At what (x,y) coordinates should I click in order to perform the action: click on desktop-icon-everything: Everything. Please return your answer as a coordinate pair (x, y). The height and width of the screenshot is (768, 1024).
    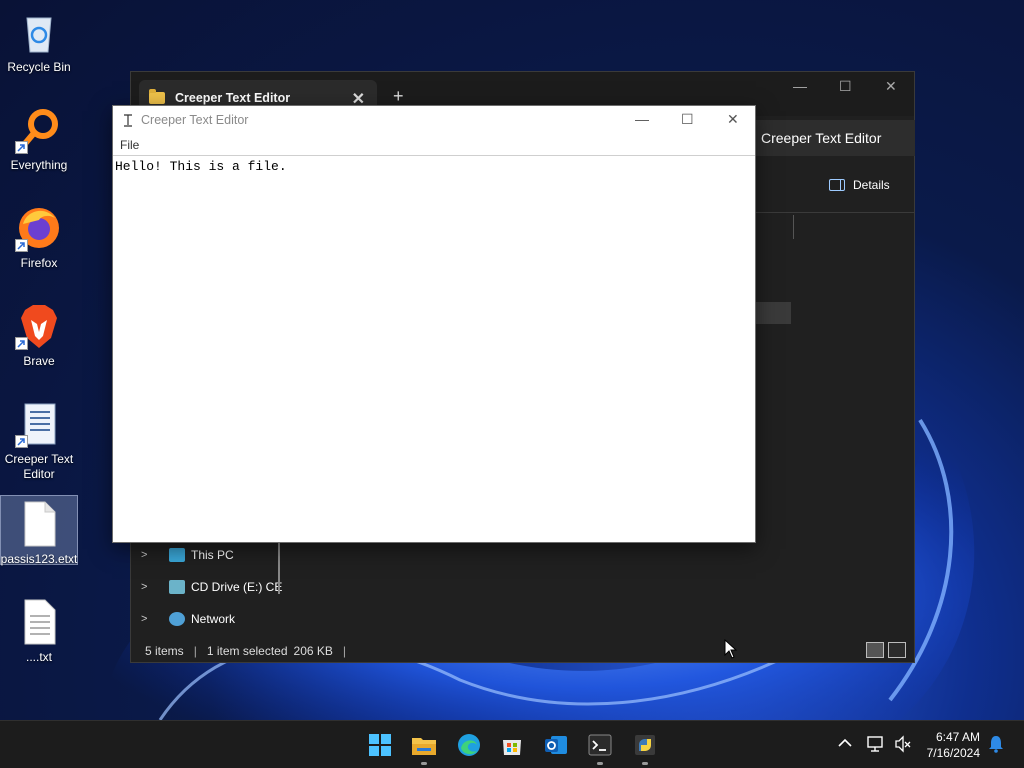
    Looking at the image, I should click on (39, 137).